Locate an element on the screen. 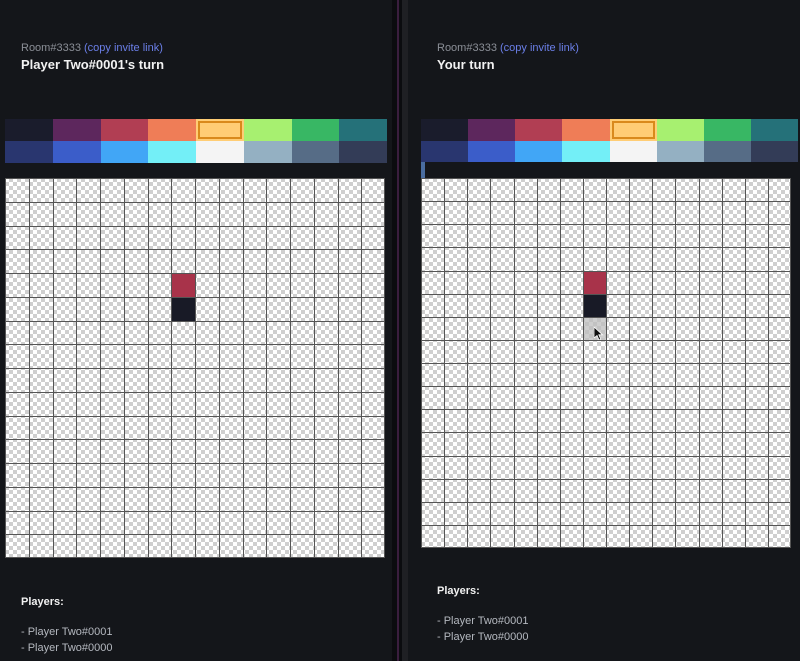  turn-timer-fill is located at coordinates (423, 170).